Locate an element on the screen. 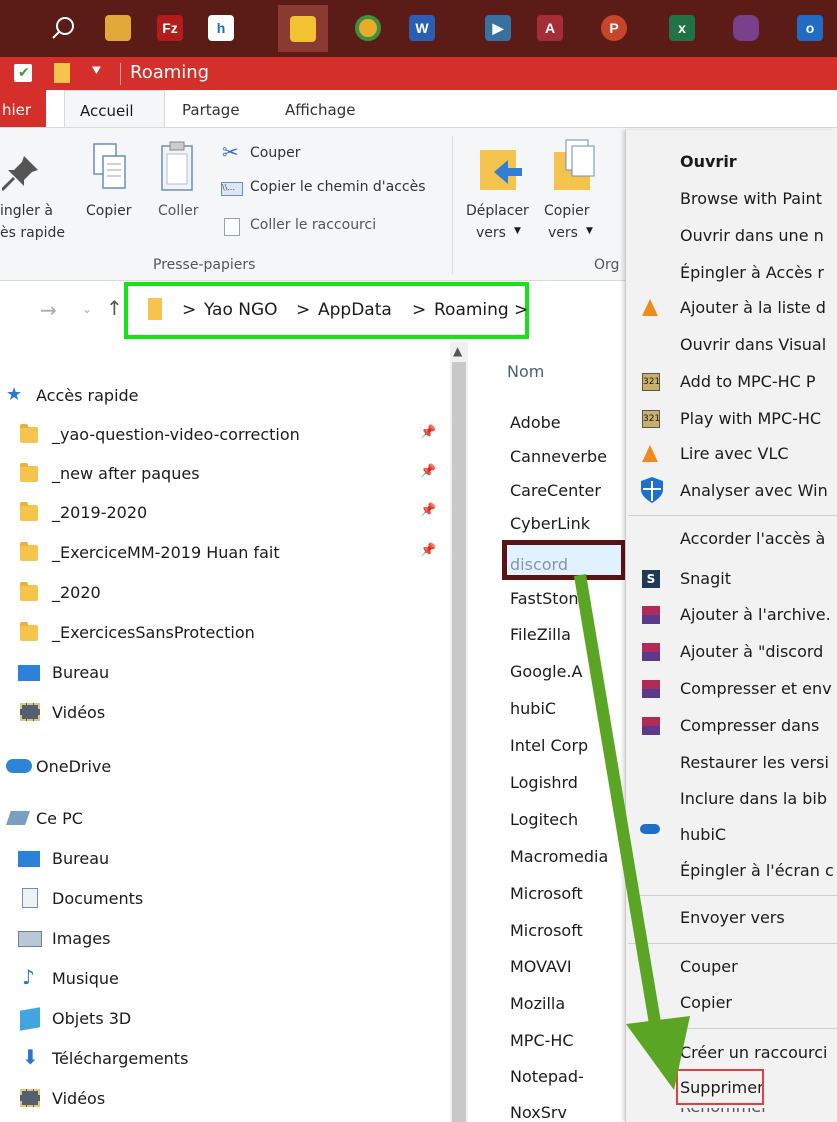 This screenshot has width=837, height=1122. menu-item-copy: Copier is located at coordinates (758, 1003).